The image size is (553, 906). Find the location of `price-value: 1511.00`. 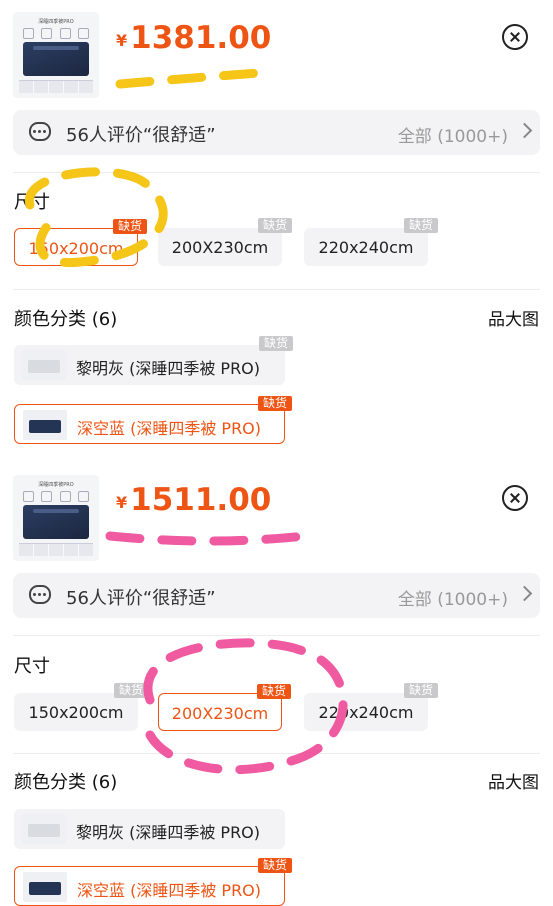

price-value: 1511.00 is located at coordinates (201, 500).